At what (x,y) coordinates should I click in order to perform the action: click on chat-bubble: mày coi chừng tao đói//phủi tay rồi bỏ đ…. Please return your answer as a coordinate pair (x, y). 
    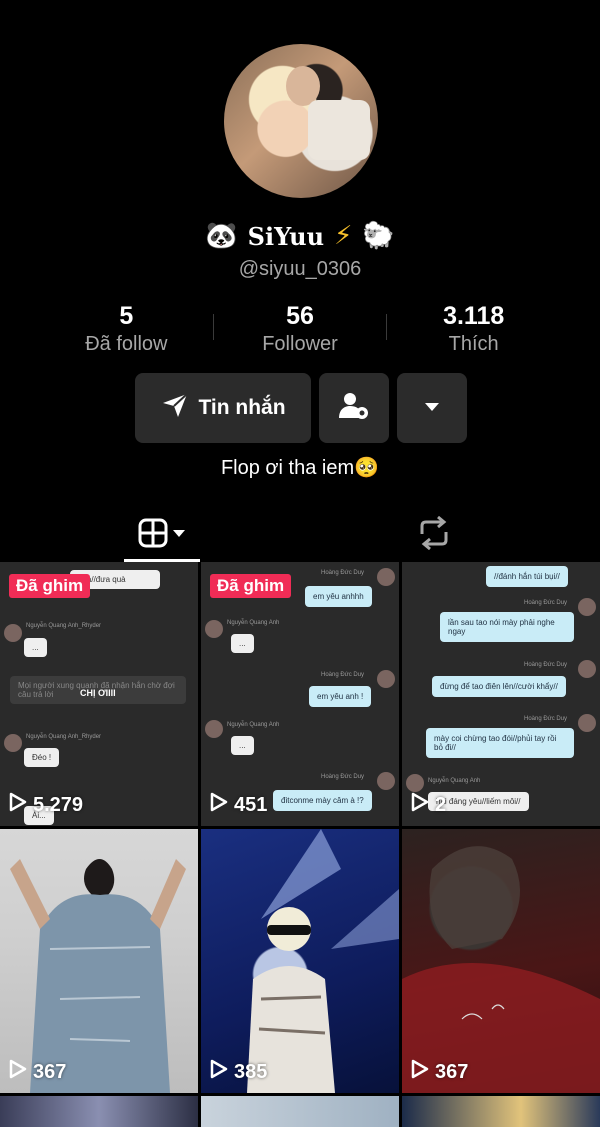
    Looking at the image, I should click on (500, 743).